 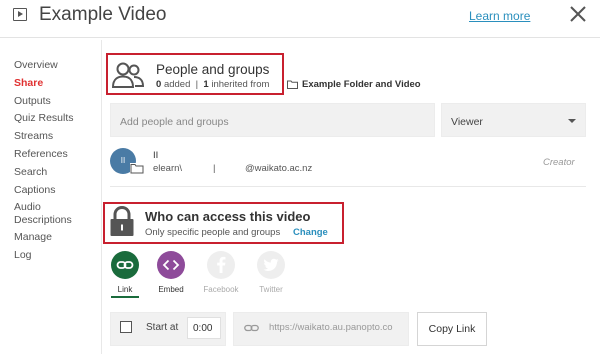 I want to click on facebook-icon, so click(x=221, y=264).